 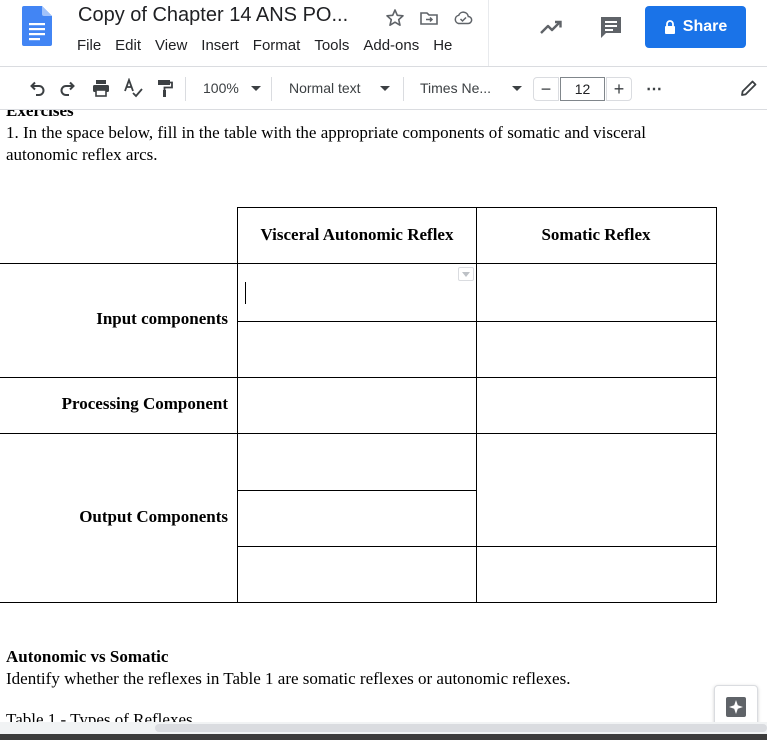 What do you see at coordinates (99, 716) in the screenshot?
I see `table-caption: Table 1 - Types of Reflexes` at bounding box center [99, 716].